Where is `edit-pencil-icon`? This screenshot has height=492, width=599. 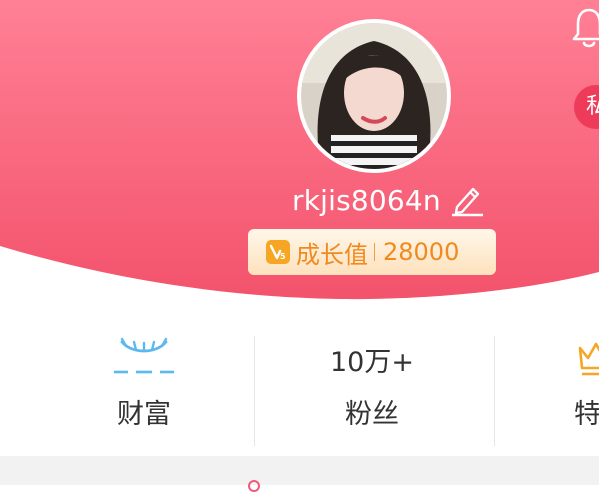
edit-pencil-icon is located at coordinates (467, 200).